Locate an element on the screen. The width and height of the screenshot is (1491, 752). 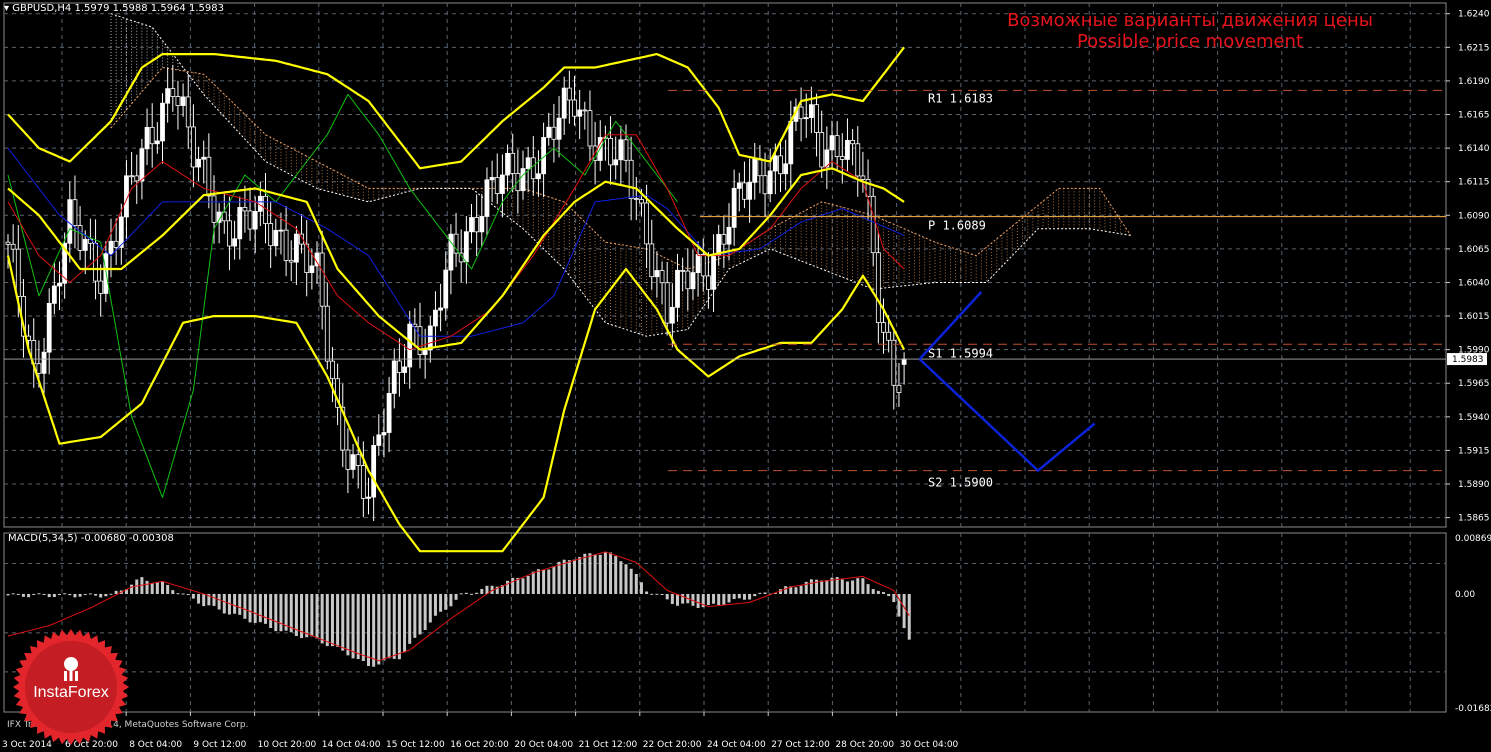
time-tick-label: 20 Oct 04:00 is located at coordinates (543, 745).